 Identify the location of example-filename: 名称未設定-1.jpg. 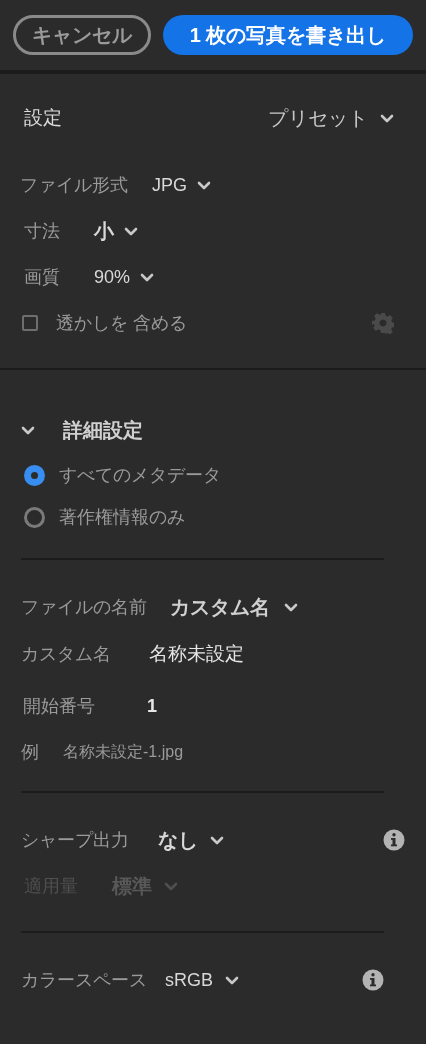
(123, 752).